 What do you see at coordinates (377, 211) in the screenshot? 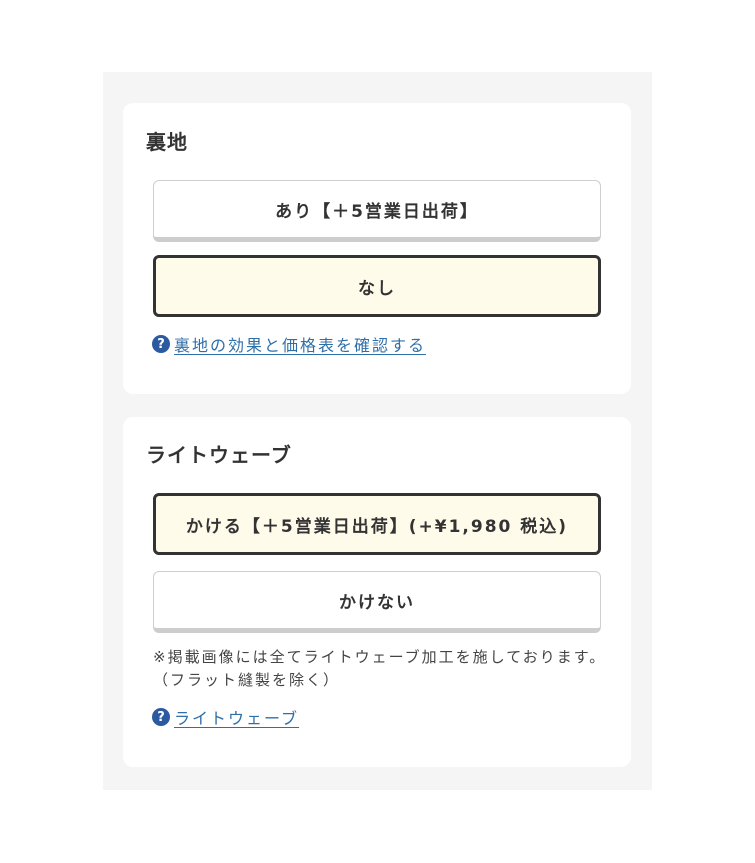
I see `lining-option-with: あり【＋5営業日出荷】` at bounding box center [377, 211].